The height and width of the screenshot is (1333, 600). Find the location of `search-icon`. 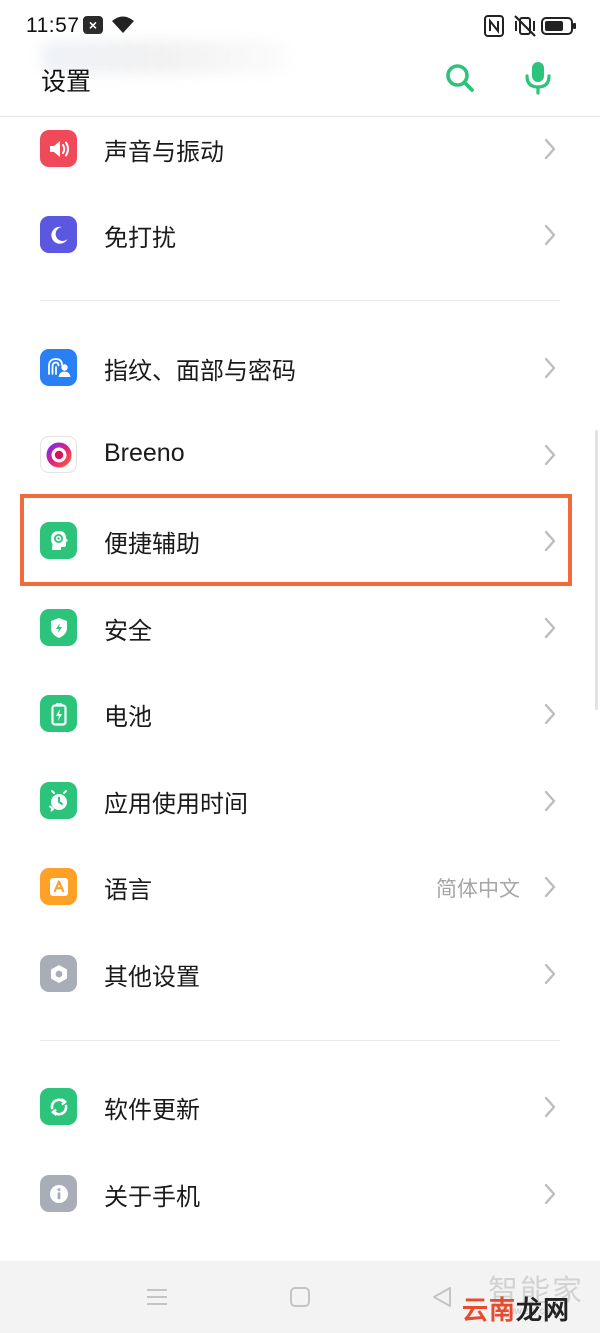

search-icon is located at coordinates (460, 80).